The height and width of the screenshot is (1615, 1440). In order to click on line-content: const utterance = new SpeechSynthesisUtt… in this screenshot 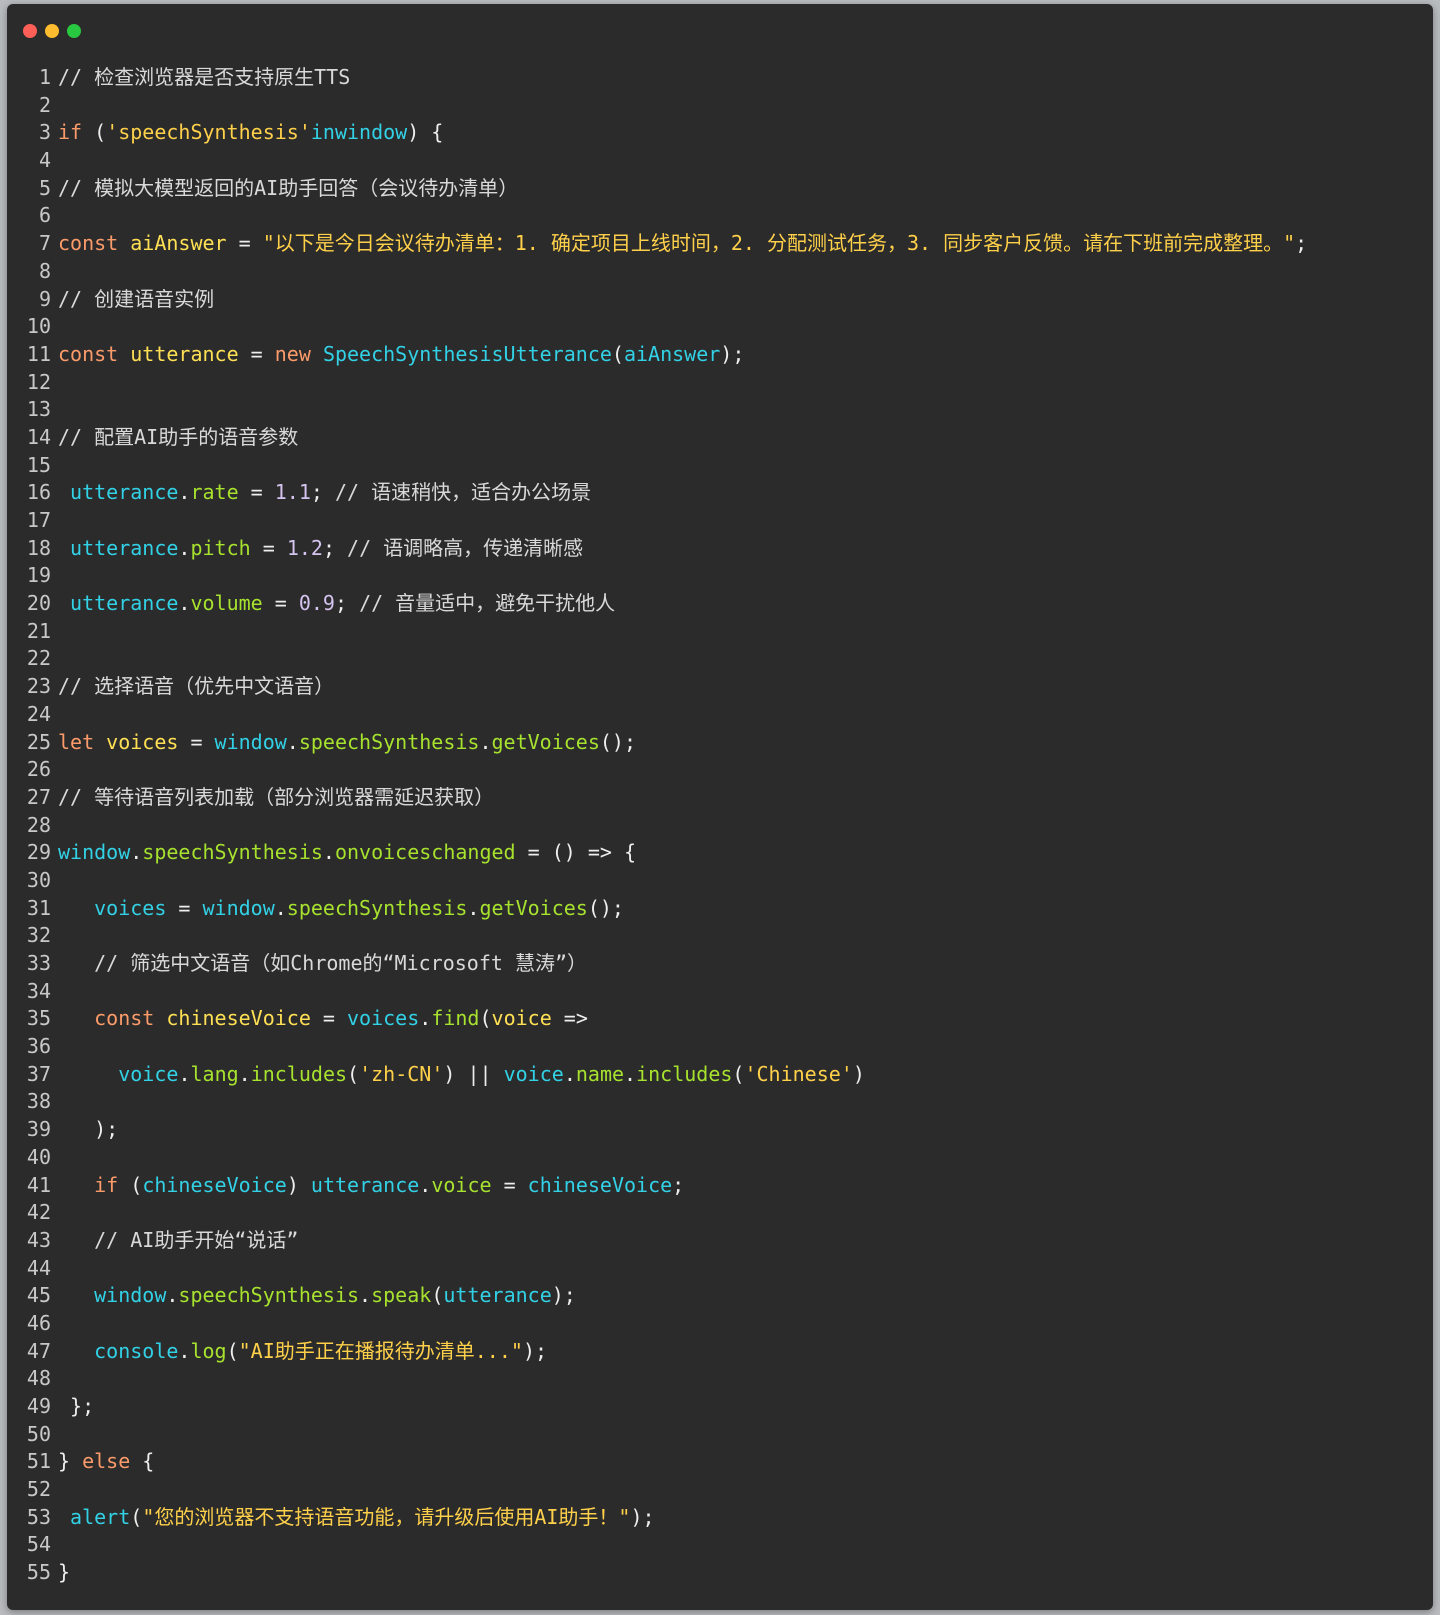, I will do `click(397, 355)`.